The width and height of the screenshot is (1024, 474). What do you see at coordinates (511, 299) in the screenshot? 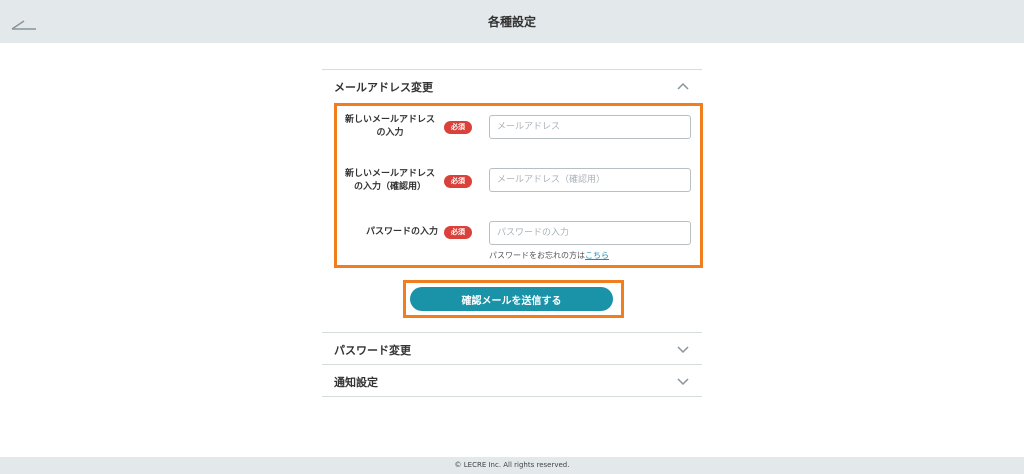
I see `send-confirmation-button: 確認メールを送信する` at bounding box center [511, 299].